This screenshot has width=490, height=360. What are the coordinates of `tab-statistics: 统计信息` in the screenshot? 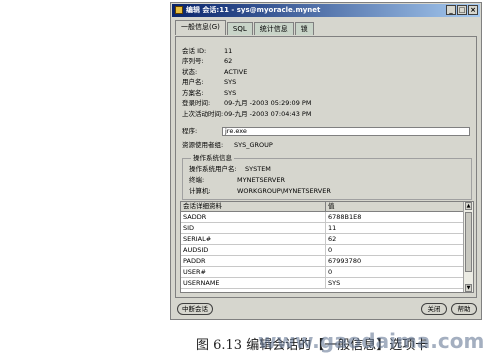 It's located at (273, 28).